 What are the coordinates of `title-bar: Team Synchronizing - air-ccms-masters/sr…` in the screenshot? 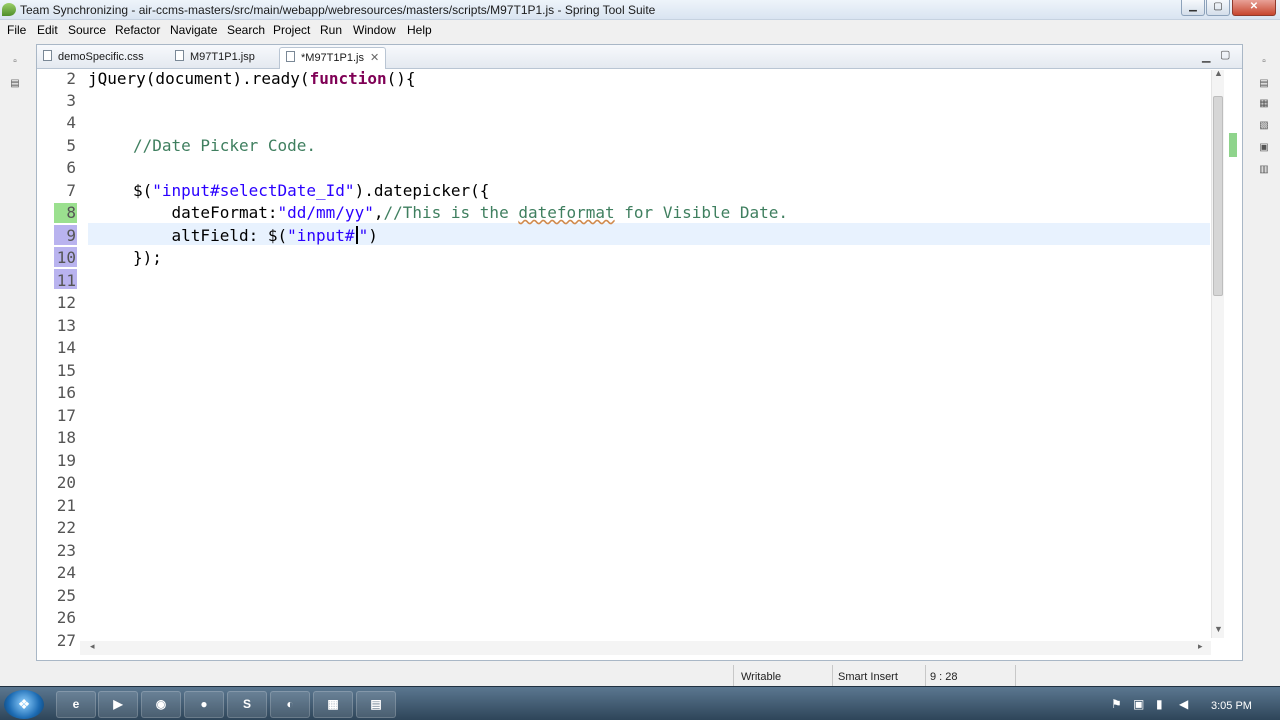 It's located at (640, 10).